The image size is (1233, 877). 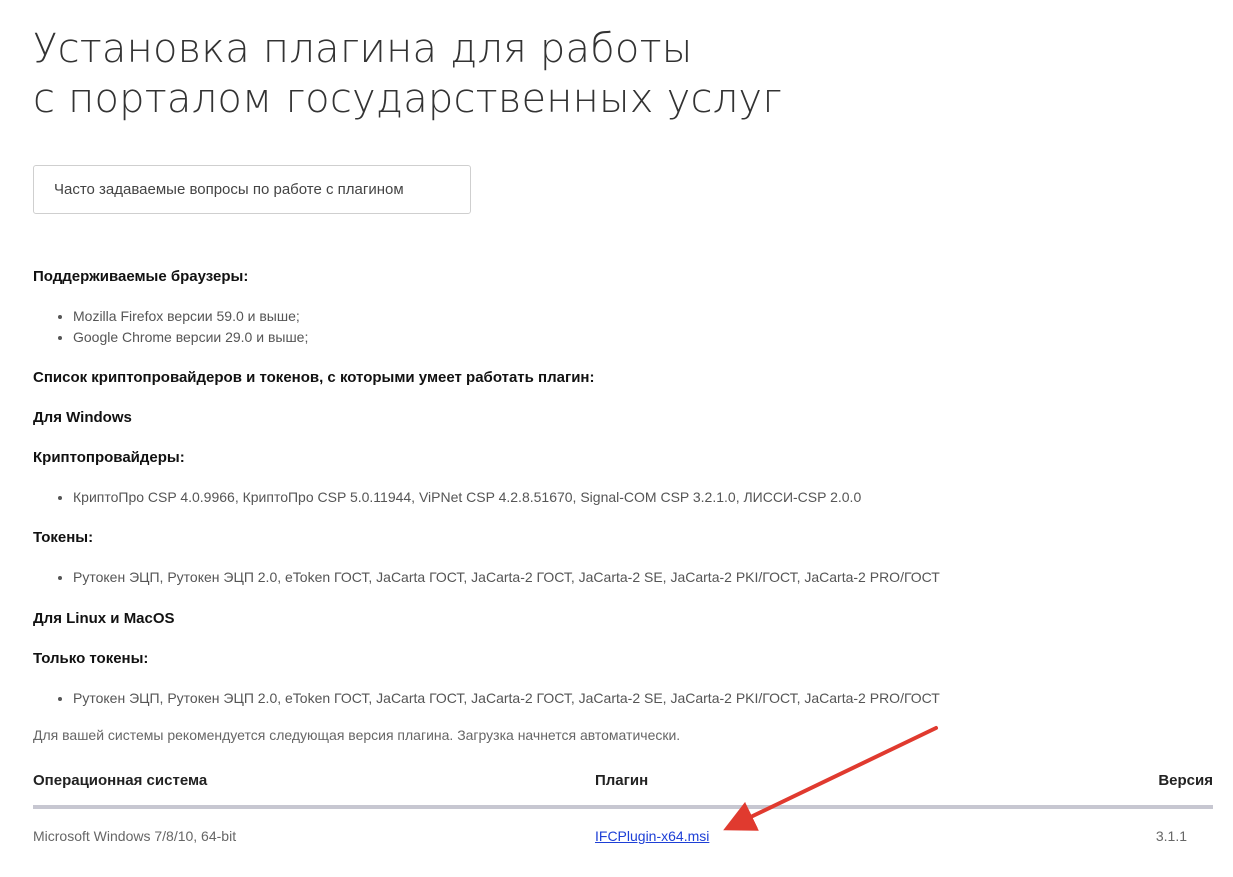 I want to click on linux-mac-heading: Для Linux и MacOS, so click(x=104, y=618).